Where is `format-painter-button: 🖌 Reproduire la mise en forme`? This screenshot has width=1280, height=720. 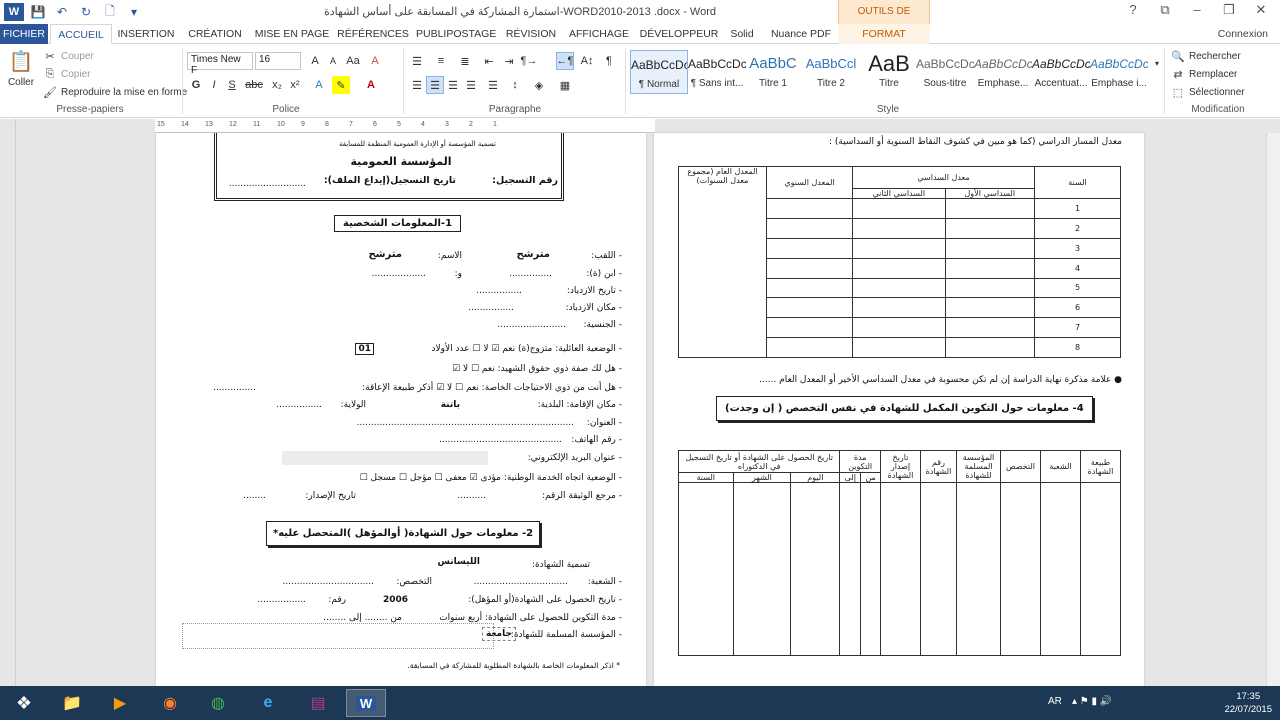
format-painter-button: 🖌 Reproduire la mise en forme is located at coordinates (114, 92).